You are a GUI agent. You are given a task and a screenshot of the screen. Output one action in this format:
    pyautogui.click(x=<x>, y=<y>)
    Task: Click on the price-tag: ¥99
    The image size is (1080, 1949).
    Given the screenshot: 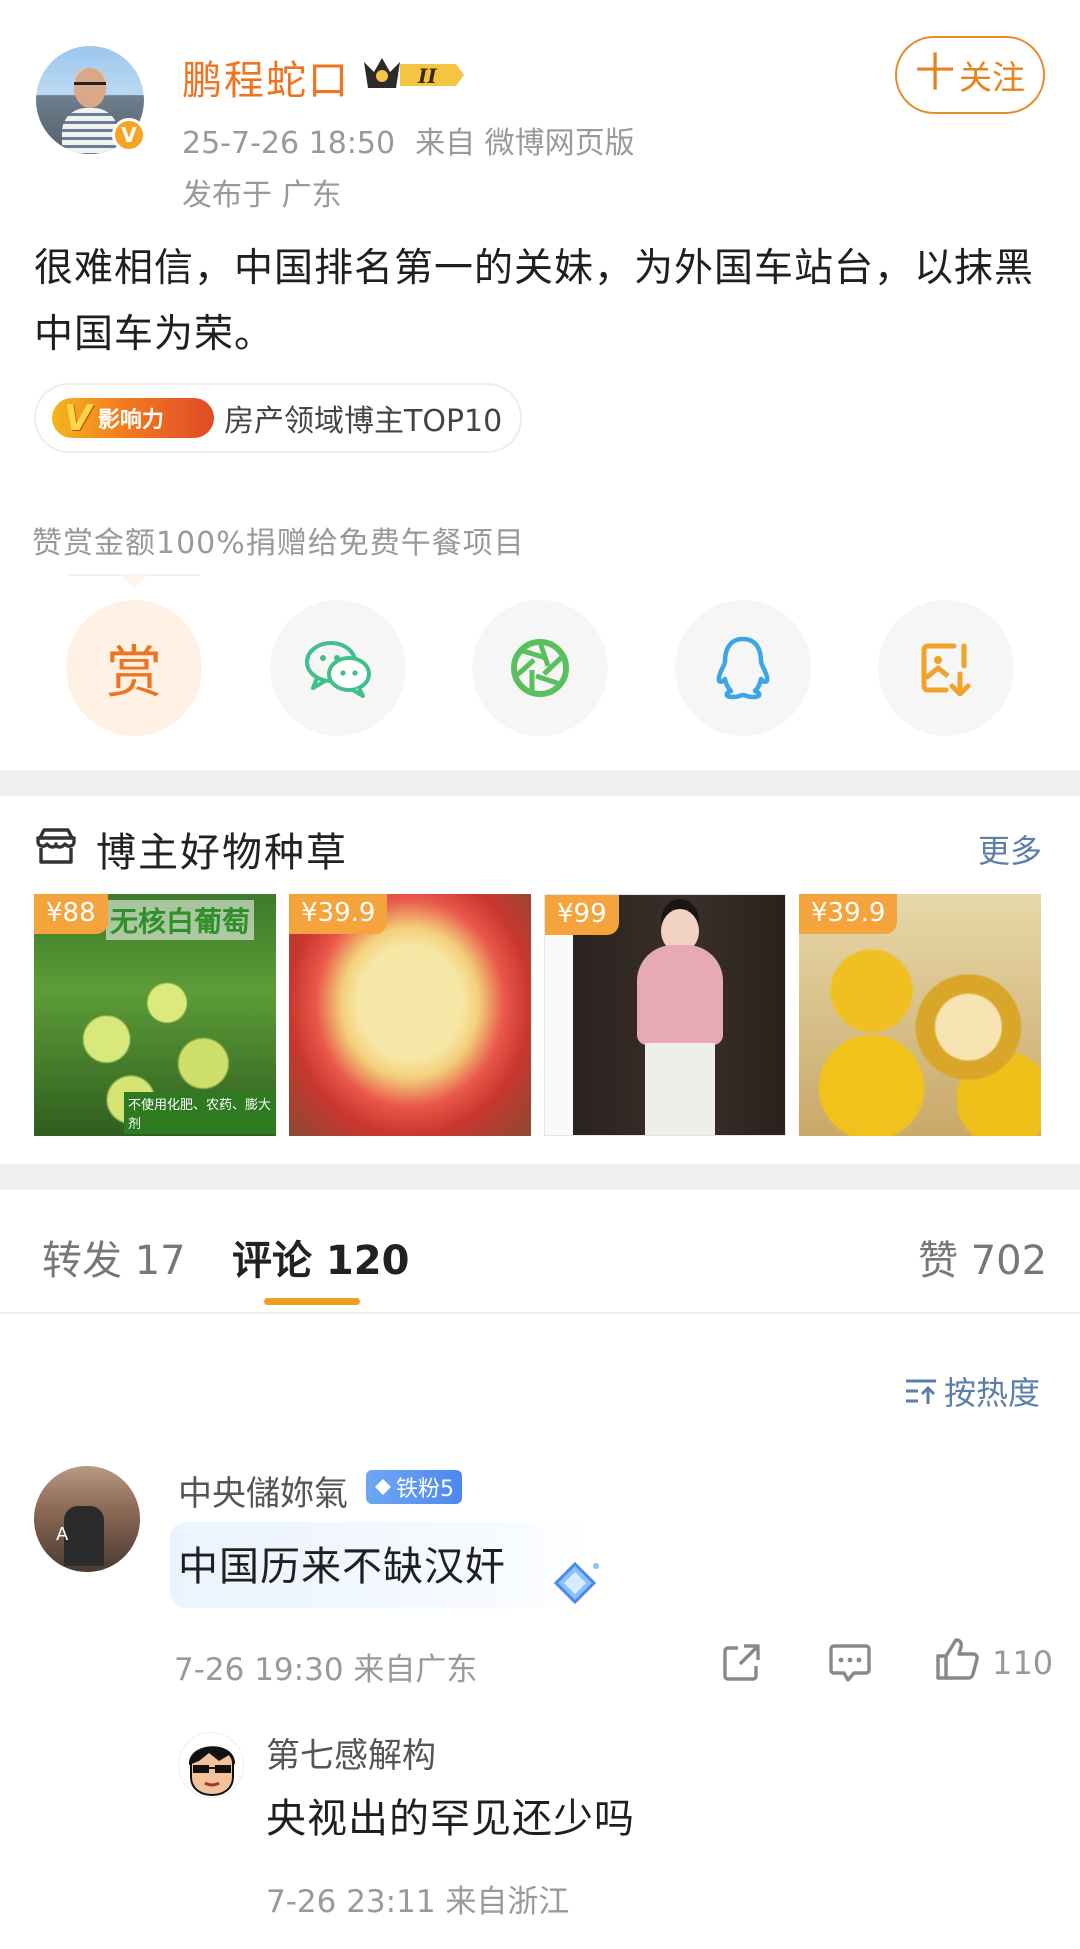 What is the action you would take?
    pyautogui.click(x=582, y=915)
    